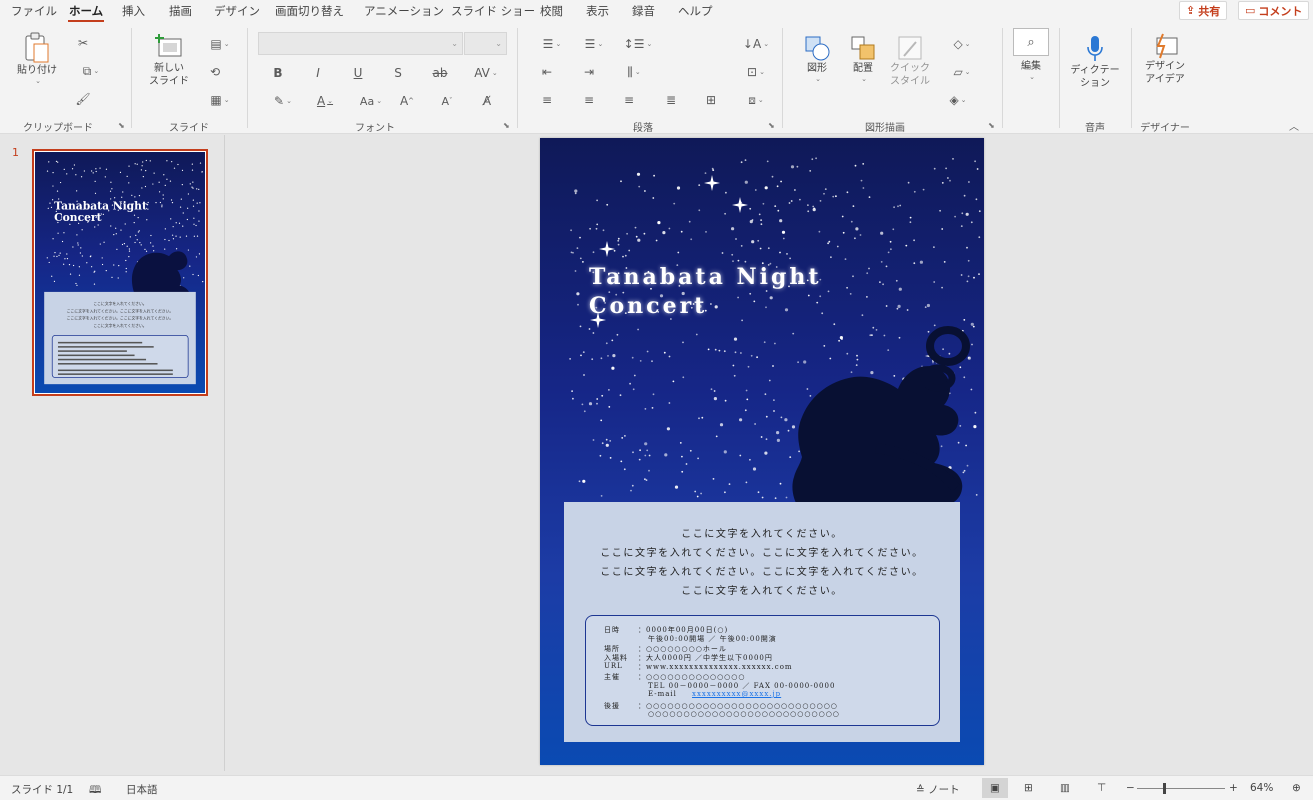 This screenshot has width=1313, height=800. Describe the element at coordinates (629, 100) in the screenshot. I see `align-right-icon: ≡` at that location.